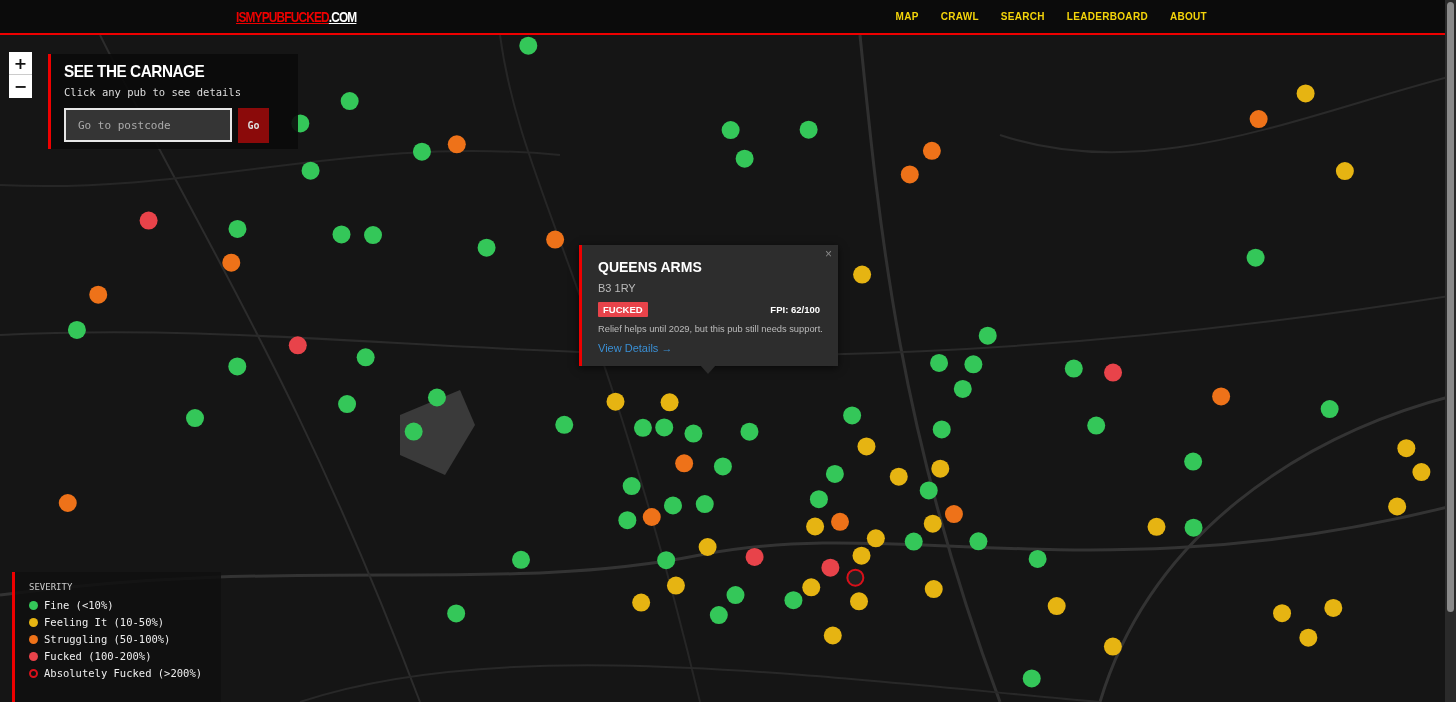 This screenshot has height=702, width=1456. I want to click on close-button: ×, so click(828, 254).